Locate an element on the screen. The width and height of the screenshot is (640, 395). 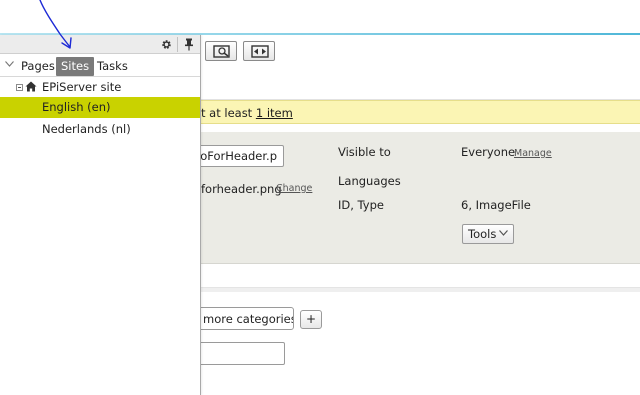
tools-dropdown: Tools is located at coordinates (488, 234).